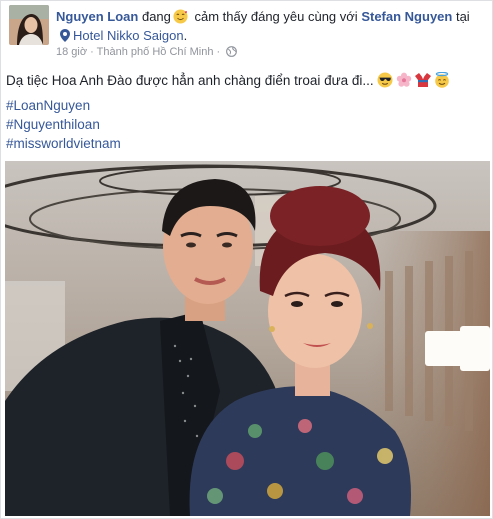 Image resolution: width=493 pixels, height=519 pixels. Describe the element at coordinates (276, 16) in the screenshot. I see `feeling-text: cảm thấy đáng yêu cùng với` at that location.